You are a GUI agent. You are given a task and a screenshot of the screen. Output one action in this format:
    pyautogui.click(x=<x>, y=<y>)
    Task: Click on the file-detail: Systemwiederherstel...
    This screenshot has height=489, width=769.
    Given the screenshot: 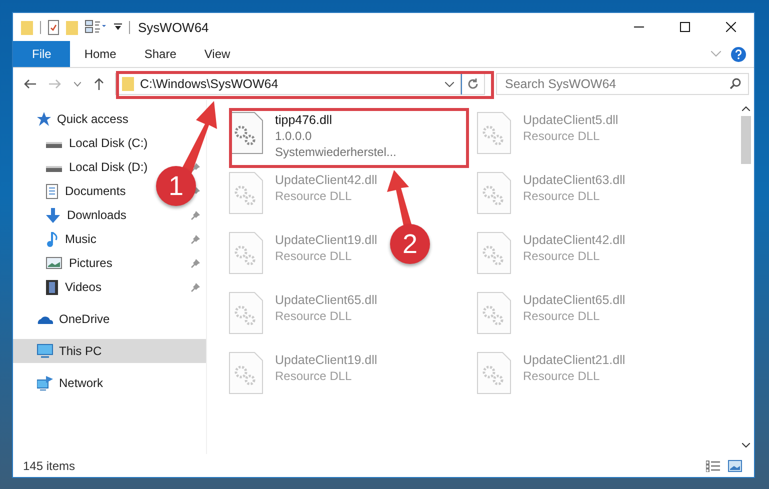 What is the action you would take?
    pyautogui.click(x=335, y=152)
    